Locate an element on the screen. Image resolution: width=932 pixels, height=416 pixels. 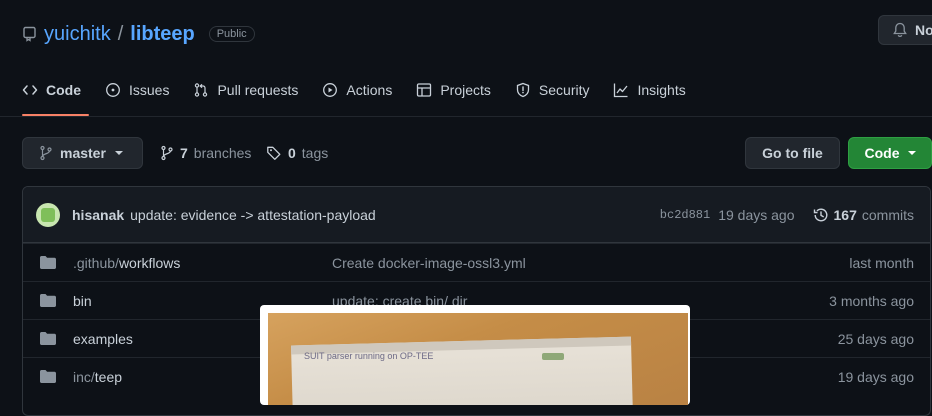
tab-actions: Actions is located at coordinates (357, 90).